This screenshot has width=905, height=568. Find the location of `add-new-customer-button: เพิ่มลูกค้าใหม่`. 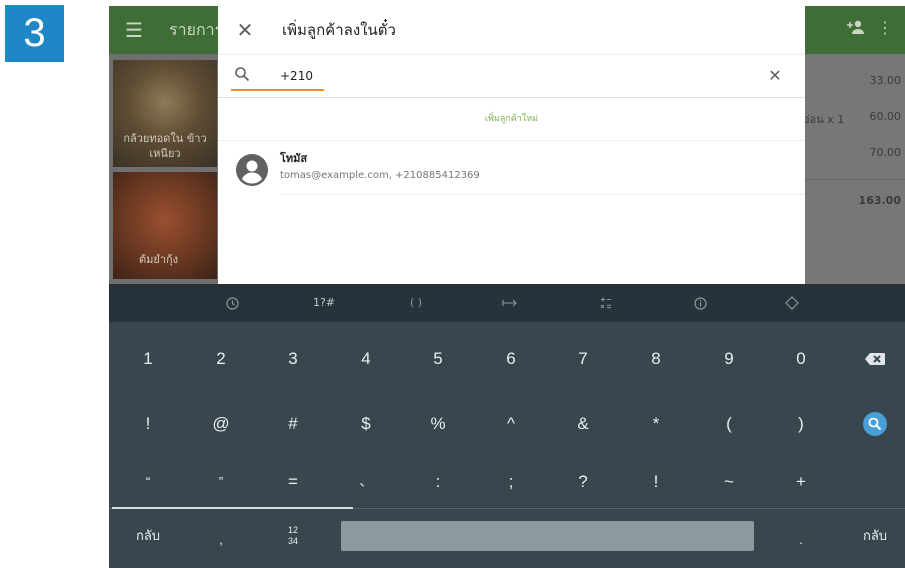

add-new-customer-button: เพิ่มลูกค้าใหม่ is located at coordinates (511, 119).